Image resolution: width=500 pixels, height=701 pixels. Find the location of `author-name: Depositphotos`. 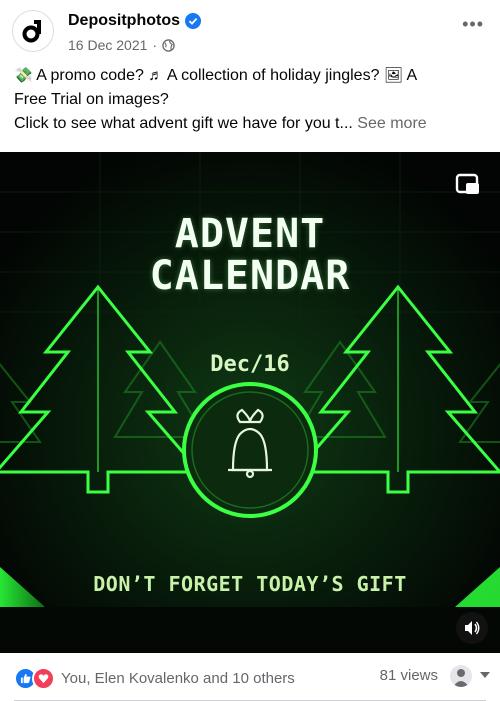

author-name: Depositphotos is located at coordinates (124, 21).